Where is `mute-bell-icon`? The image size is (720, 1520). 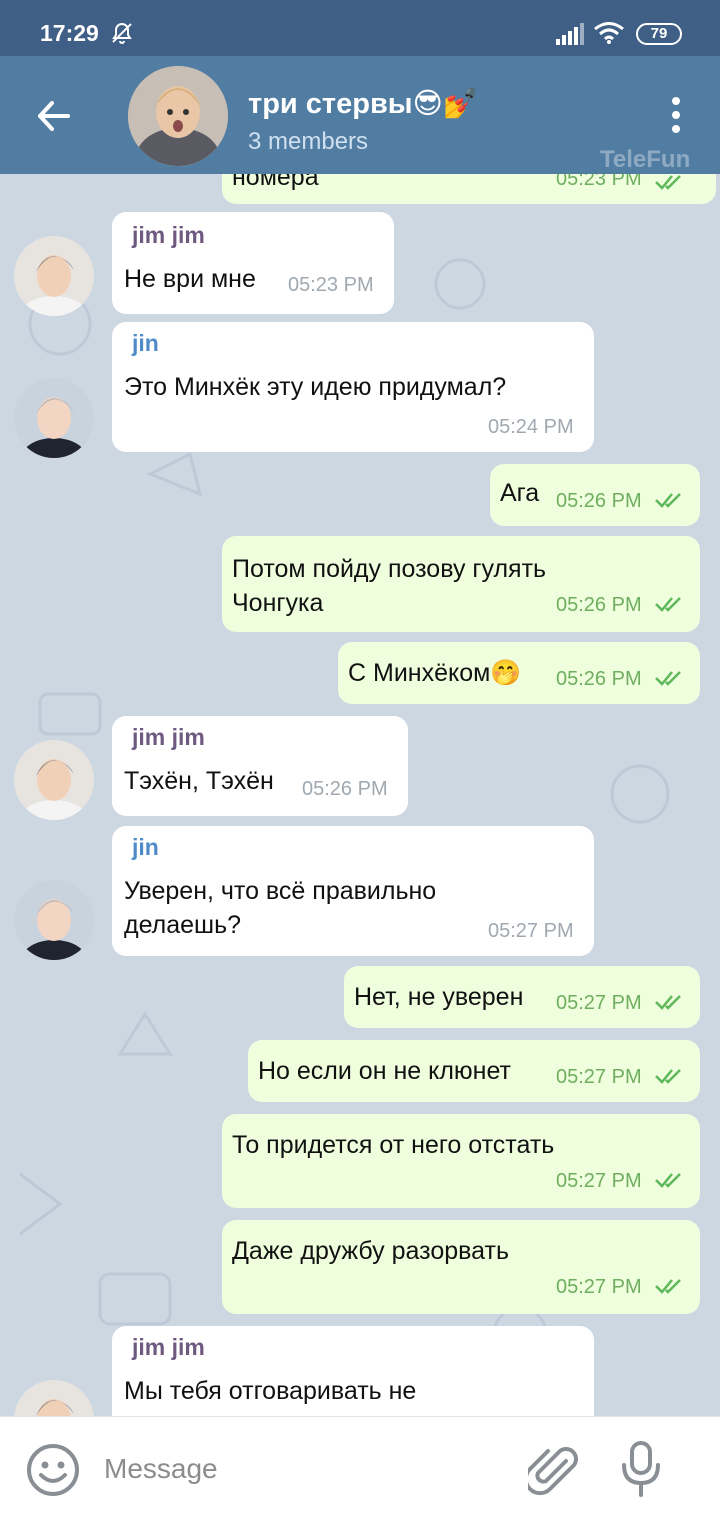 mute-bell-icon is located at coordinates (122, 33).